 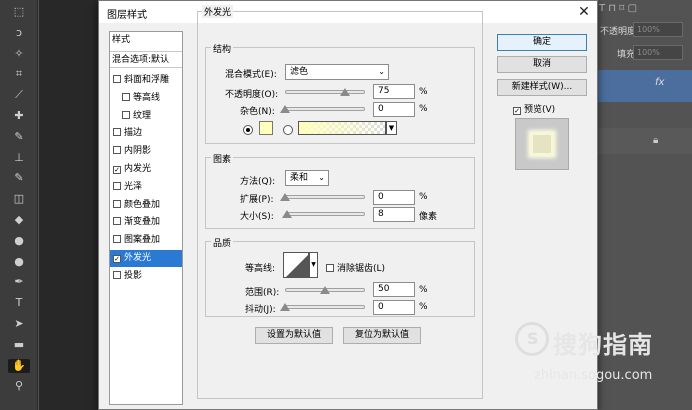 What do you see at coordinates (299, 178) in the screenshot?
I see `method-value: 柔和` at bounding box center [299, 178].